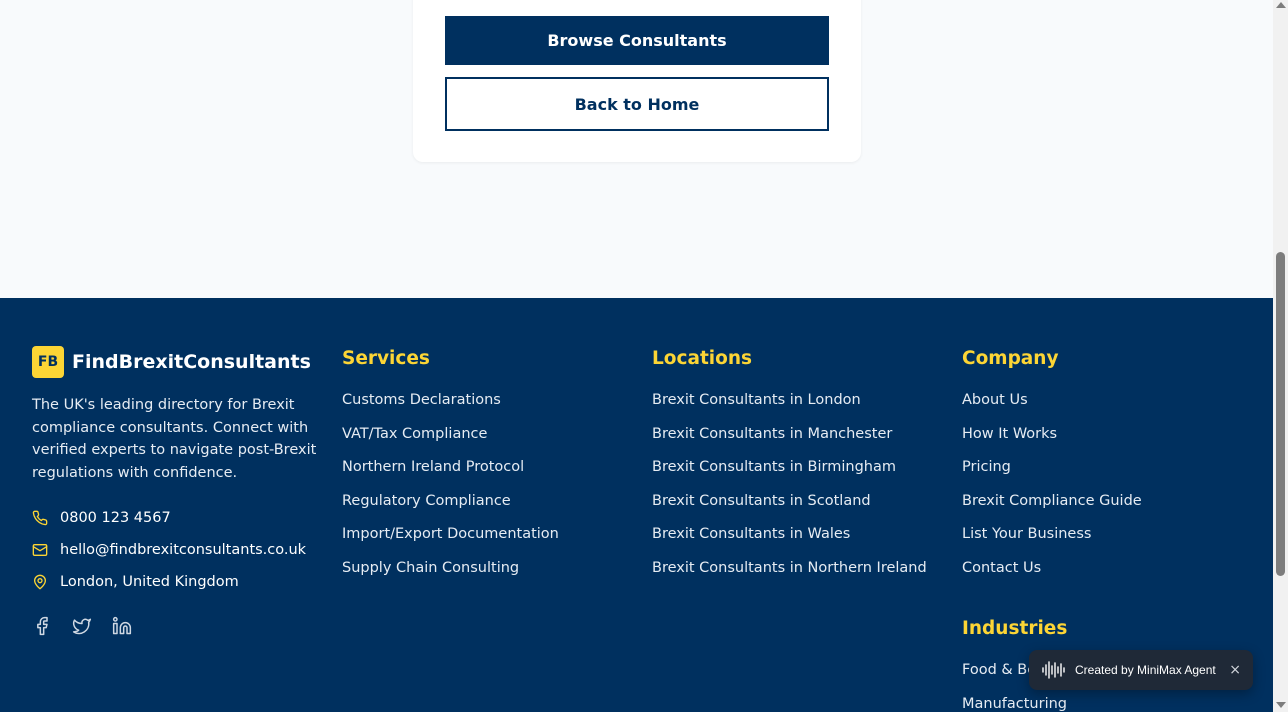 The height and width of the screenshot is (712, 1288). Describe the element at coordinates (1014, 703) in the screenshot. I see `industries-link: Manufacturing` at that location.